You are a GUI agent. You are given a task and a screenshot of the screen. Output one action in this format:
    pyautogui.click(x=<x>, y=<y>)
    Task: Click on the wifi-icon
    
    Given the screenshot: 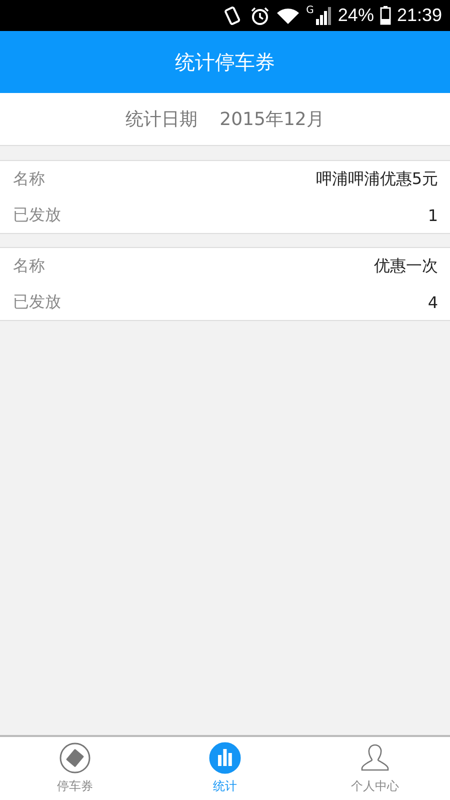 What is the action you would take?
    pyautogui.click(x=288, y=16)
    